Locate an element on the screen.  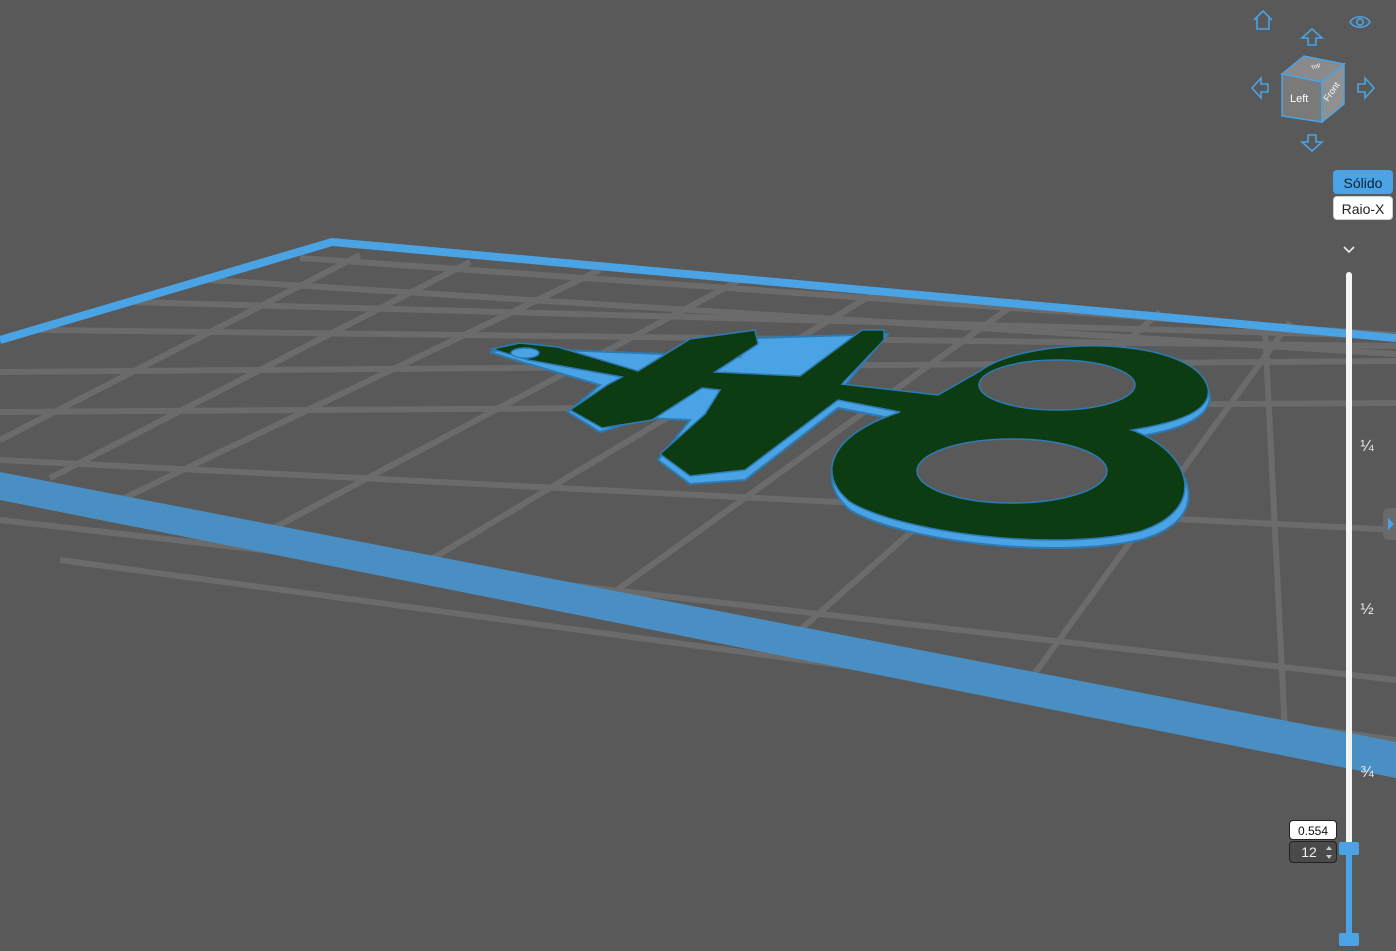
rotate-down-button is located at coordinates (1312, 142).